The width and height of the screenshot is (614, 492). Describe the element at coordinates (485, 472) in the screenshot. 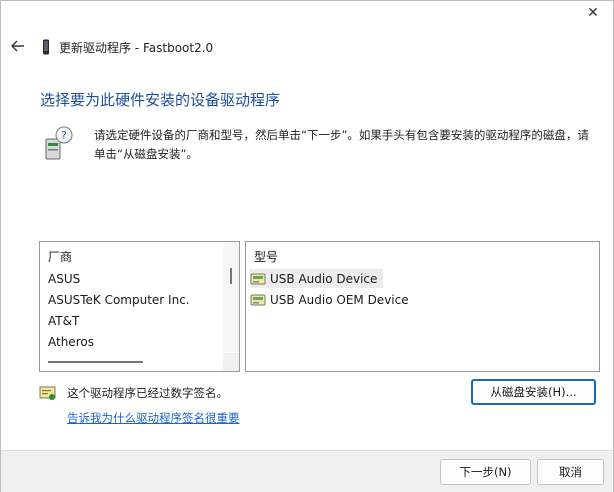

I see `next-button: 下一步(N)` at that location.